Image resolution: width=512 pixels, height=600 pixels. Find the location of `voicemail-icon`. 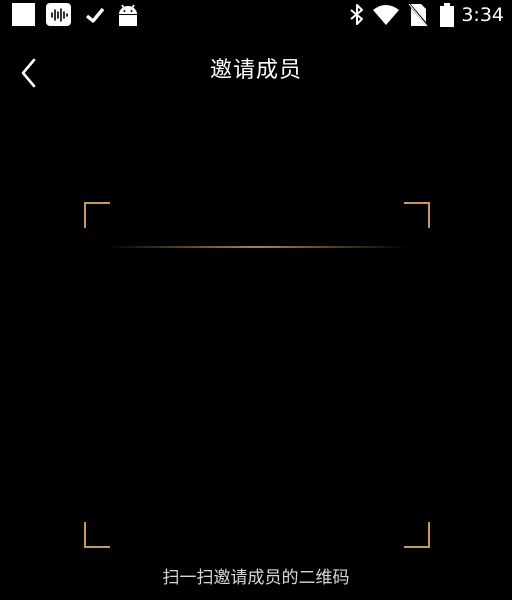

voicemail-icon is located at coordinates (58, 14).